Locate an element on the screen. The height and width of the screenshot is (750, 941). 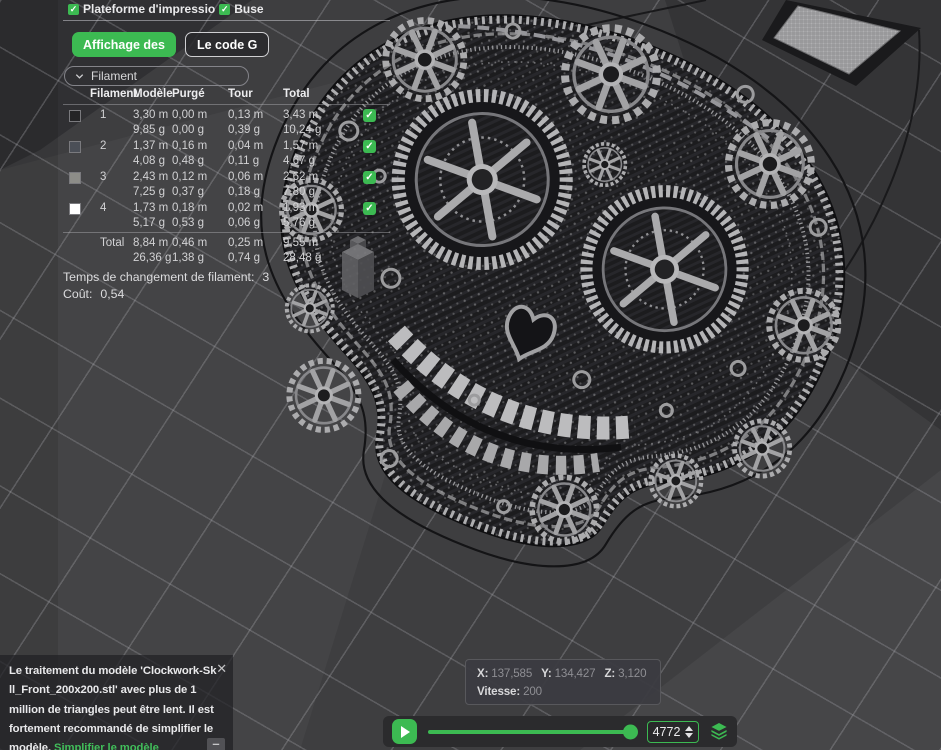
usage-cell-total: 0,25 m 0,74 g is located at coordinates (246, 250).